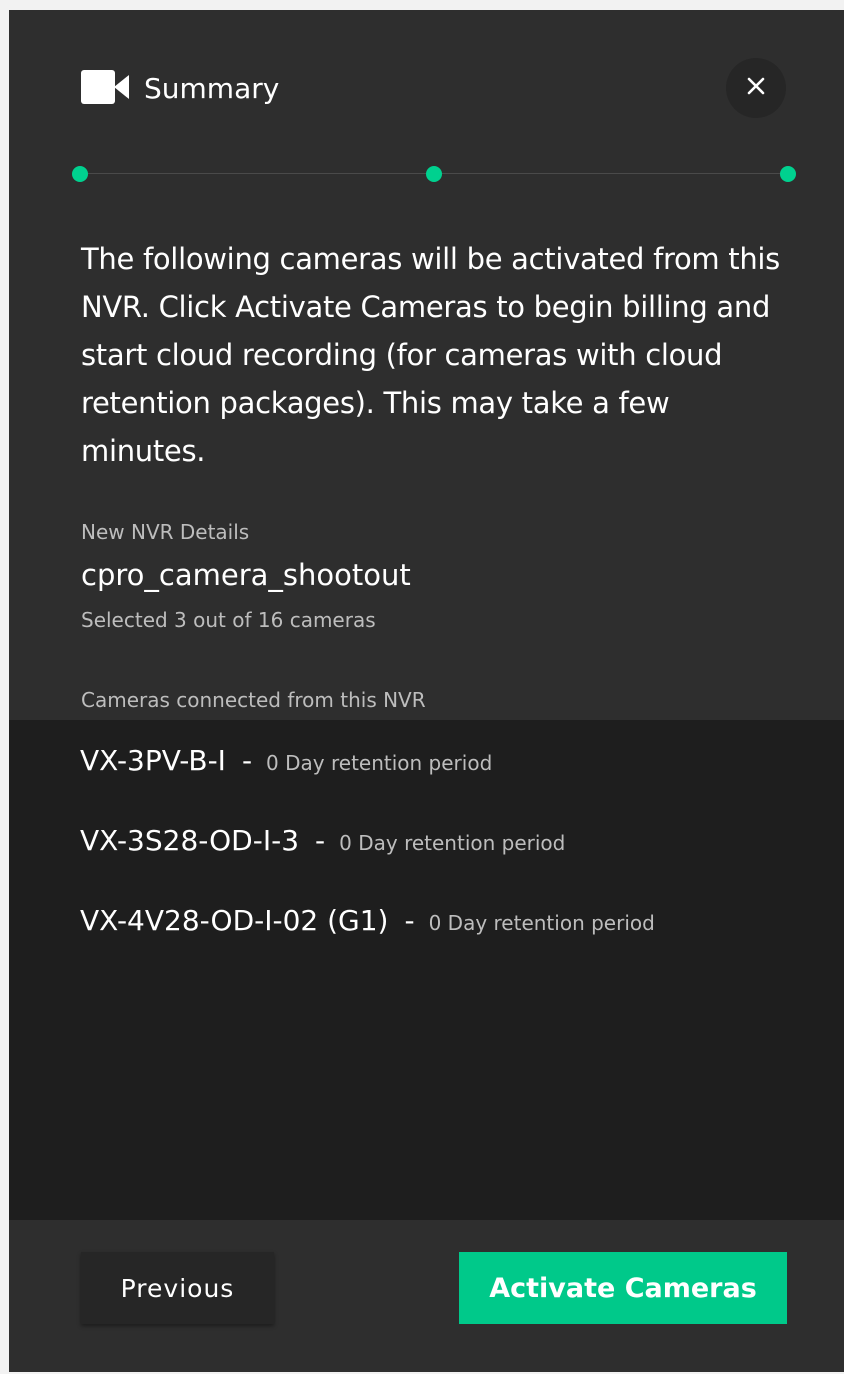 The width and height of the screenshot is (844, 1374). I want to click on list-item: VX-3S28-OD-I-3 - 0 Day retention period, so click(322, 840).